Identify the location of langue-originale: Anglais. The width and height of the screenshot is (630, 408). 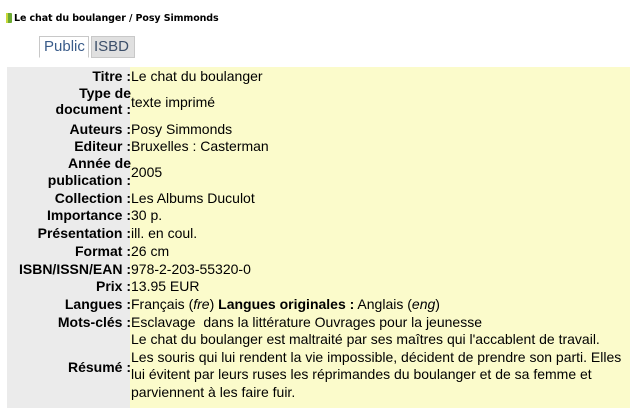
(380, 304).